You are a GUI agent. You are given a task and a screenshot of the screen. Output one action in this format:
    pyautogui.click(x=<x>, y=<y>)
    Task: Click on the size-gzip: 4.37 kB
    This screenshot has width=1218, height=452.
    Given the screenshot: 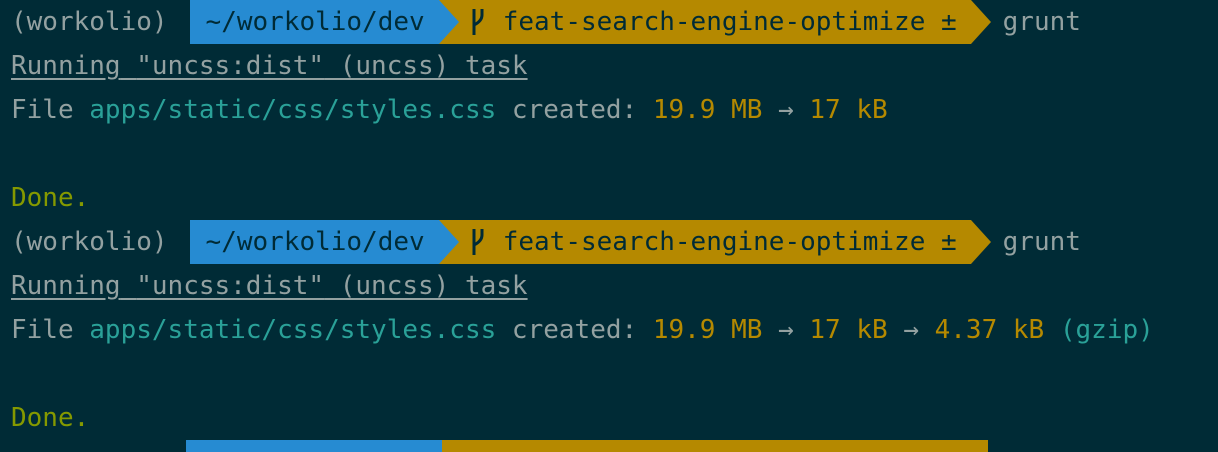 What is the action you would take?
    pyautogui.click(x=989, y=330)
    